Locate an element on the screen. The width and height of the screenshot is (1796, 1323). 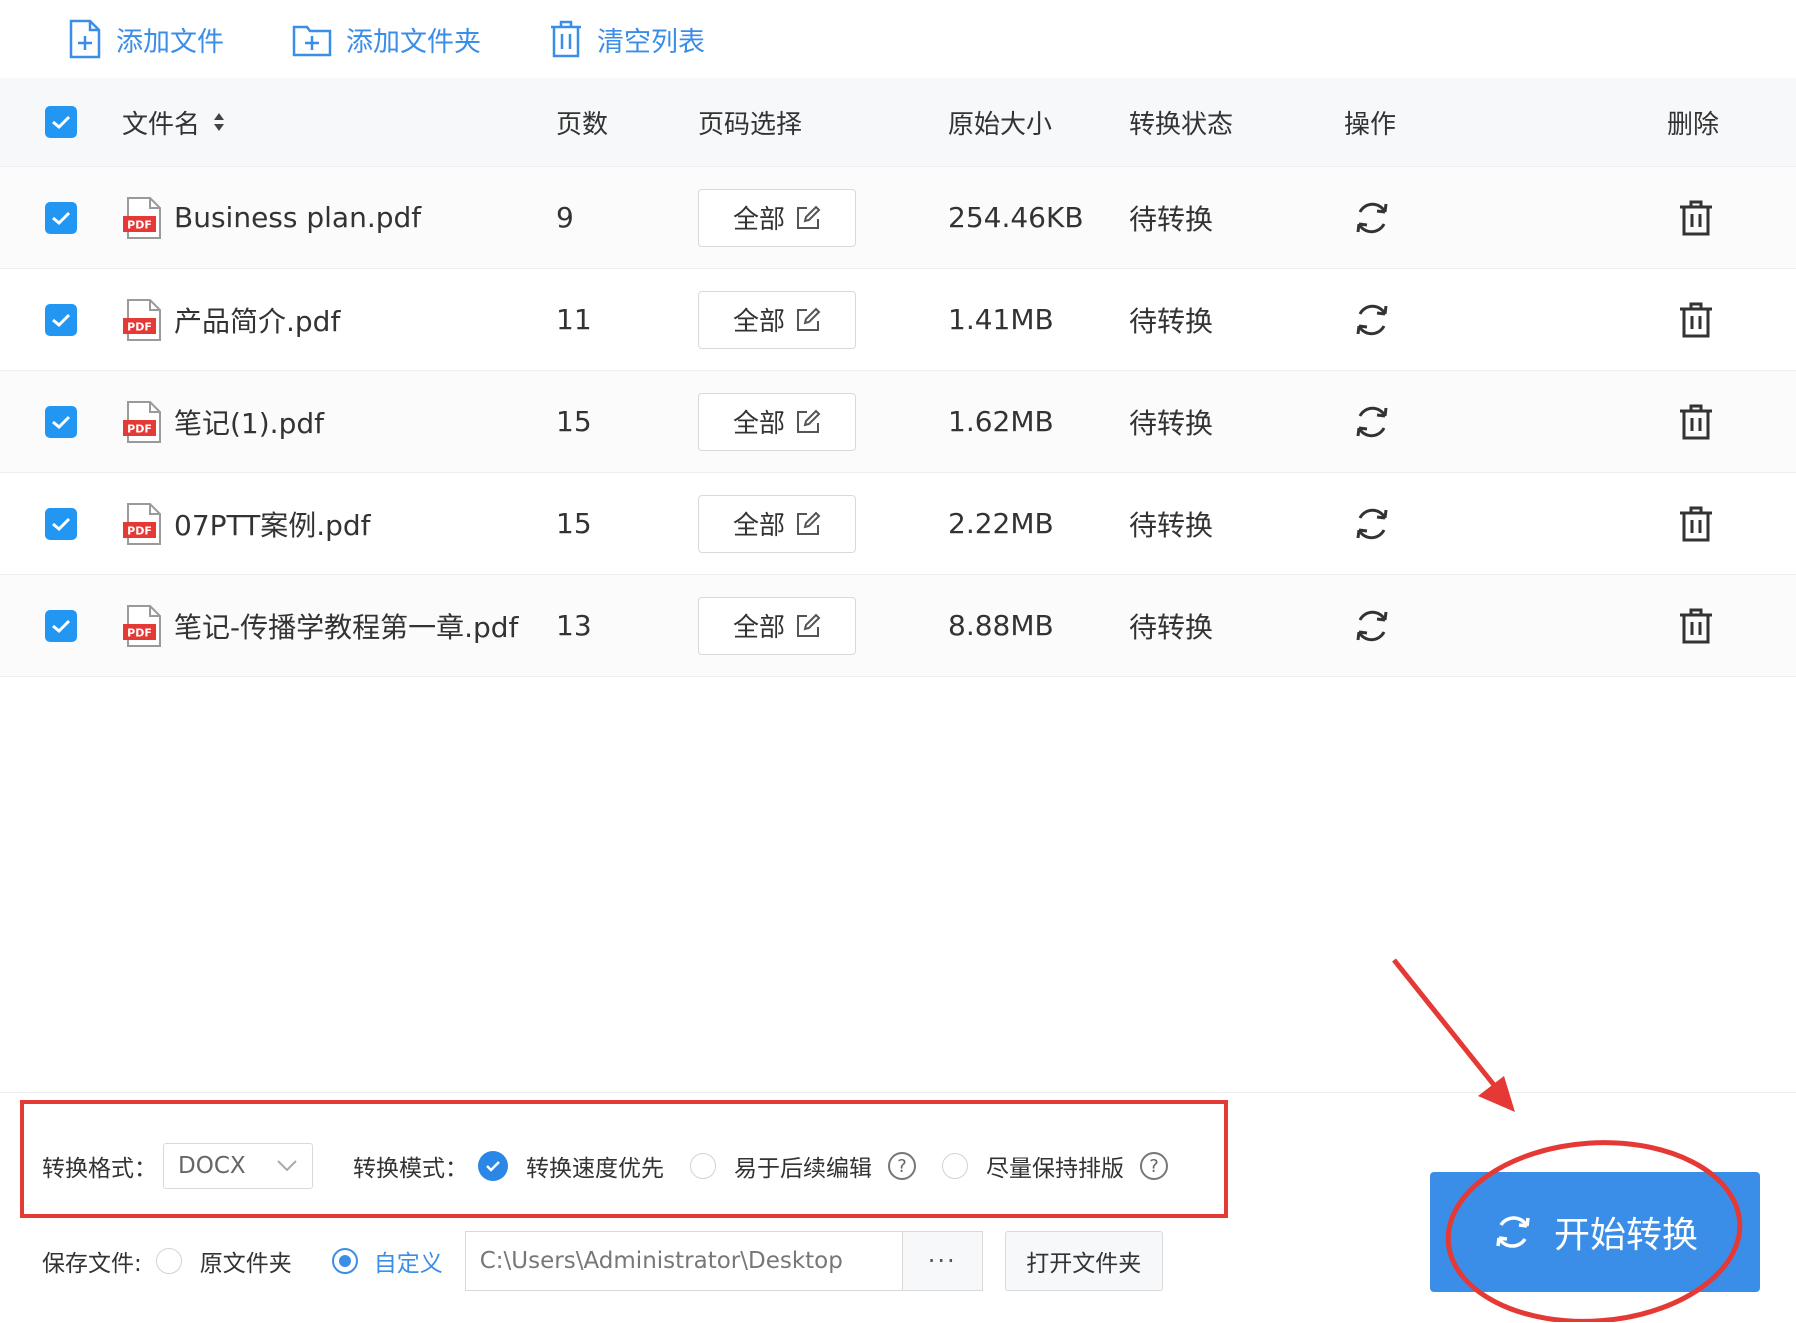
table-row: PDF 笔记(1).pdf 15 全部 1.62MB 待转换 is located at coordinates (898, 422).